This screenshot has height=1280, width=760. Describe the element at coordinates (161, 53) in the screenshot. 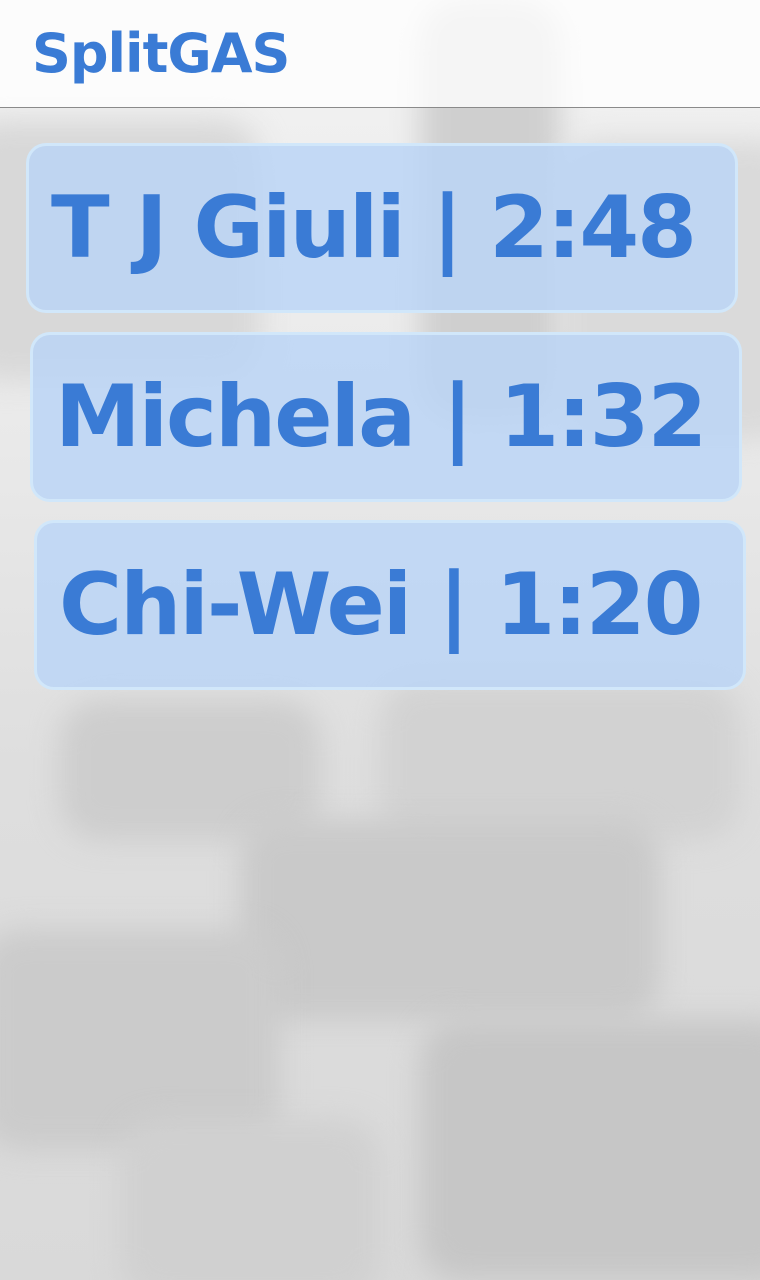

I see `app-title: SplitGAS` at that location.